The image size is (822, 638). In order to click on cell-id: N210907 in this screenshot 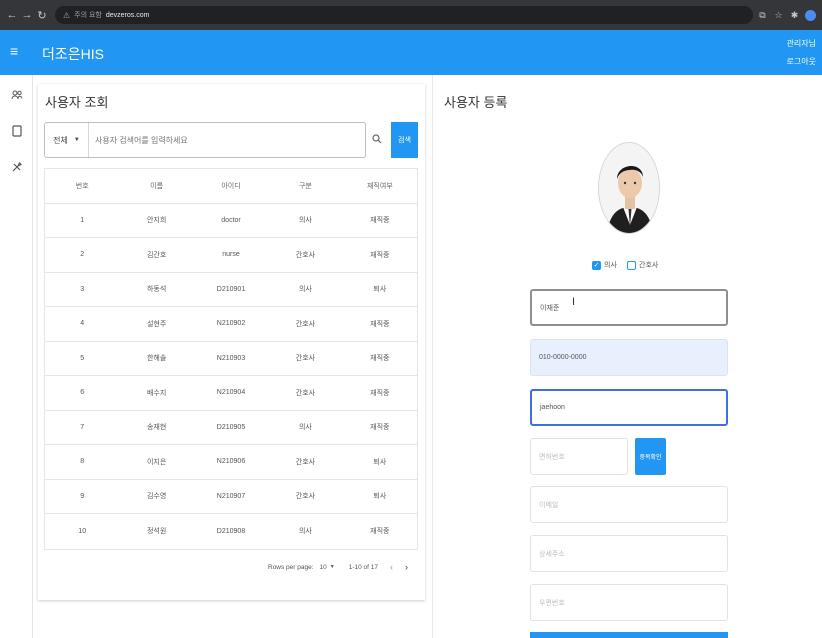, I will do `click(231, 496)`.